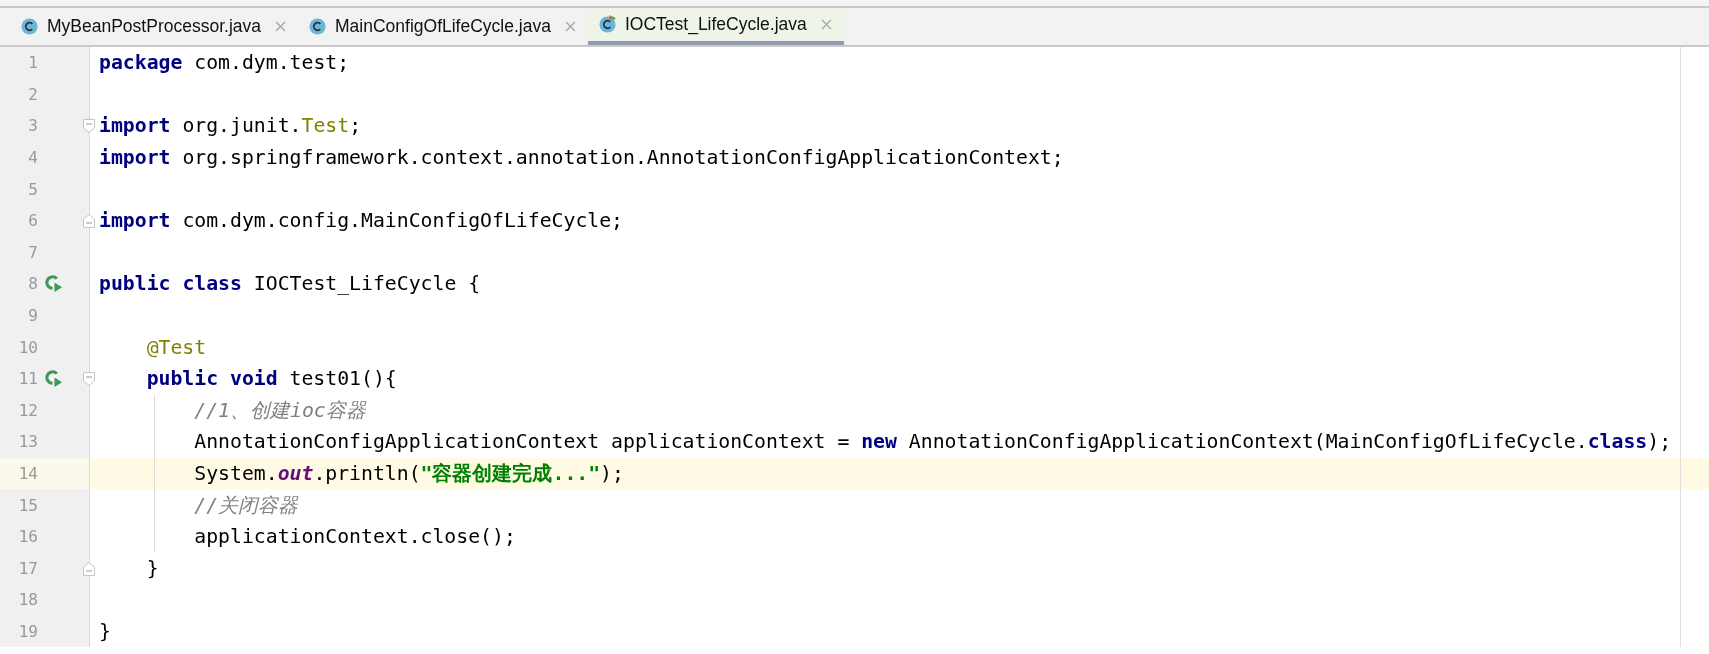 This screenshot has width=1709, height=654. Describe the element at coordinates (27, 568) in the screenshot. I see `line-number: 17` at that location.